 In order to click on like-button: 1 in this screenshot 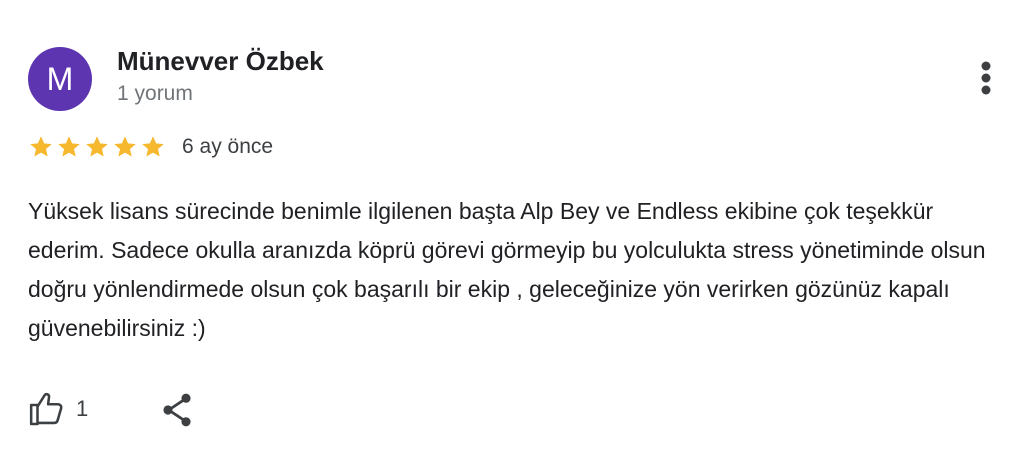, I will do `click(58, 409)`.